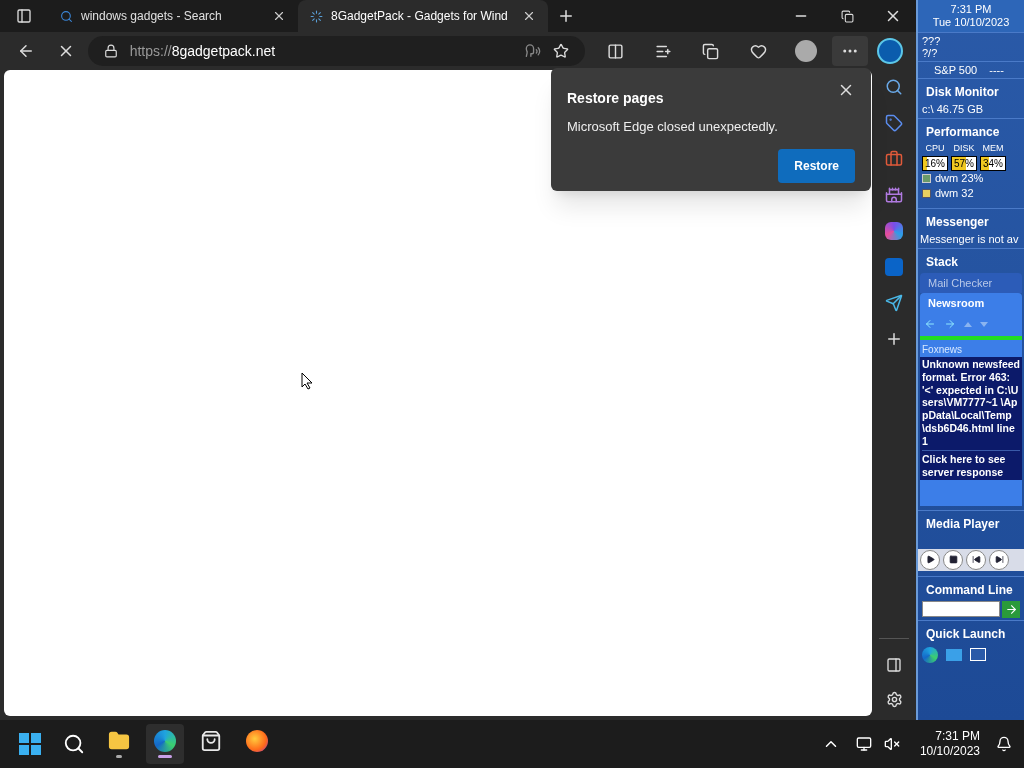  What do you see at coordinates (971, 22) in the screenshot?
I see `clock-date: Tue 10/10/2023` at bounding box center [971, 22].